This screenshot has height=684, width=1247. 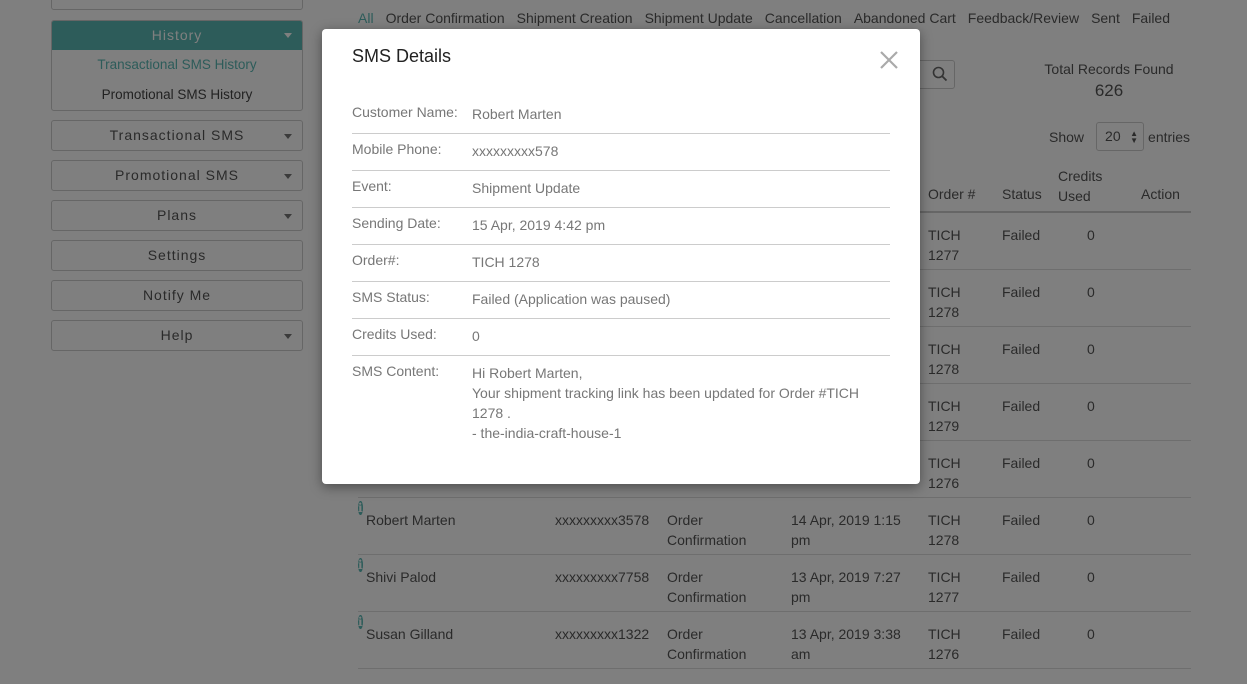 What do you see at coordinates (402, 56) in the screenshot?
I see `modal-title: SMS Details` at bounding box center [402, 56].